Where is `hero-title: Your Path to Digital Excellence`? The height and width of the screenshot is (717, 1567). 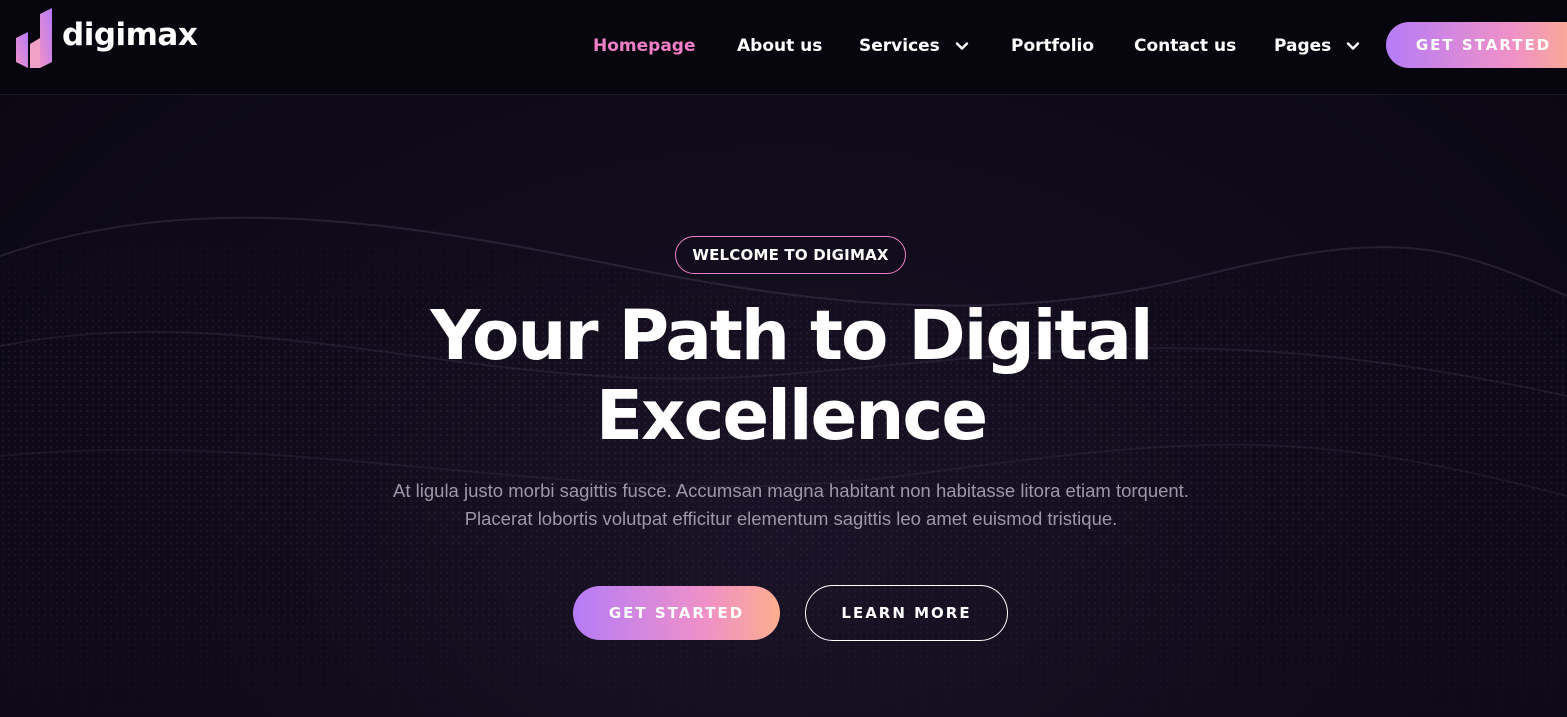
hero-title: Your Path to Digital Excellence is located at coordinates (791, 376).